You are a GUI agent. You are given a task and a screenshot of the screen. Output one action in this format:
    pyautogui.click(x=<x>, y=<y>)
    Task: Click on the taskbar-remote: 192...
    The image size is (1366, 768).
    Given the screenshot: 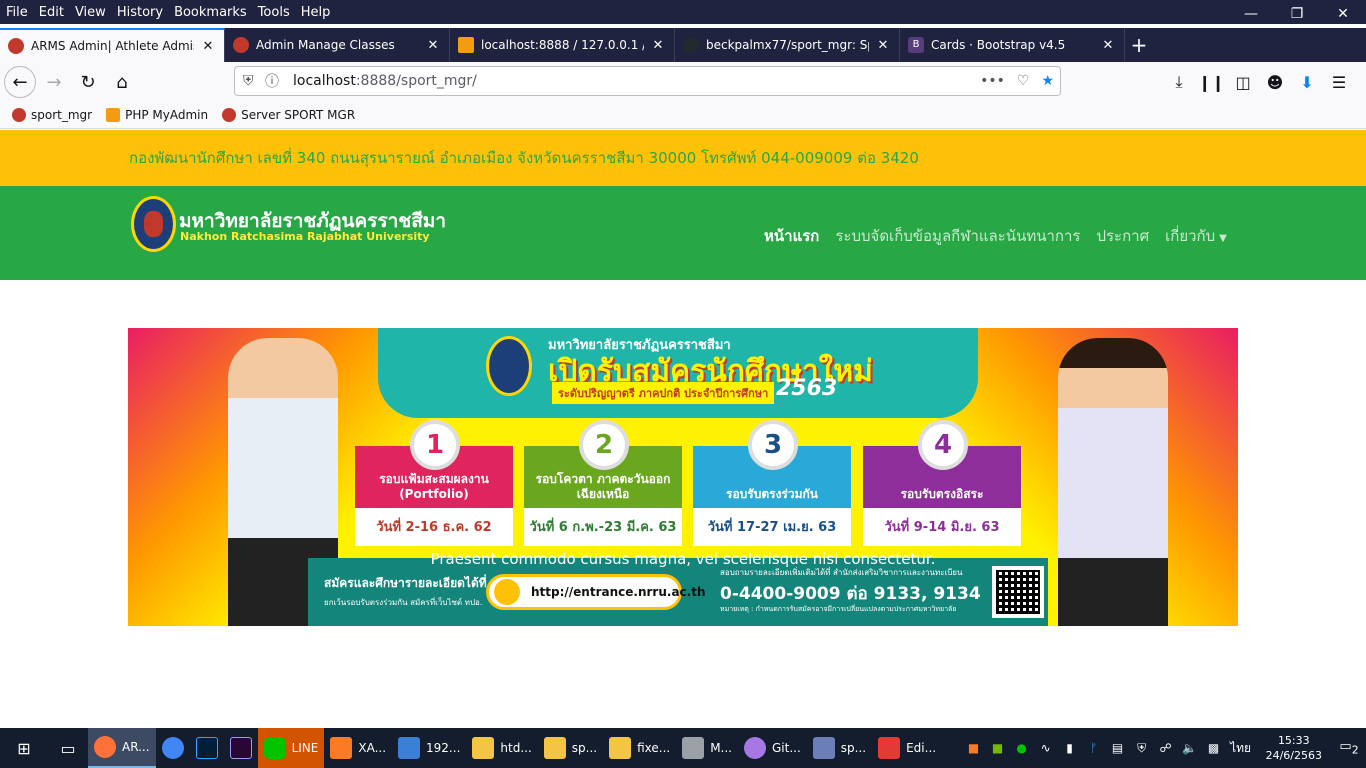 What is the action you would take?
    pyautogui.click(x=429, y=748)
    